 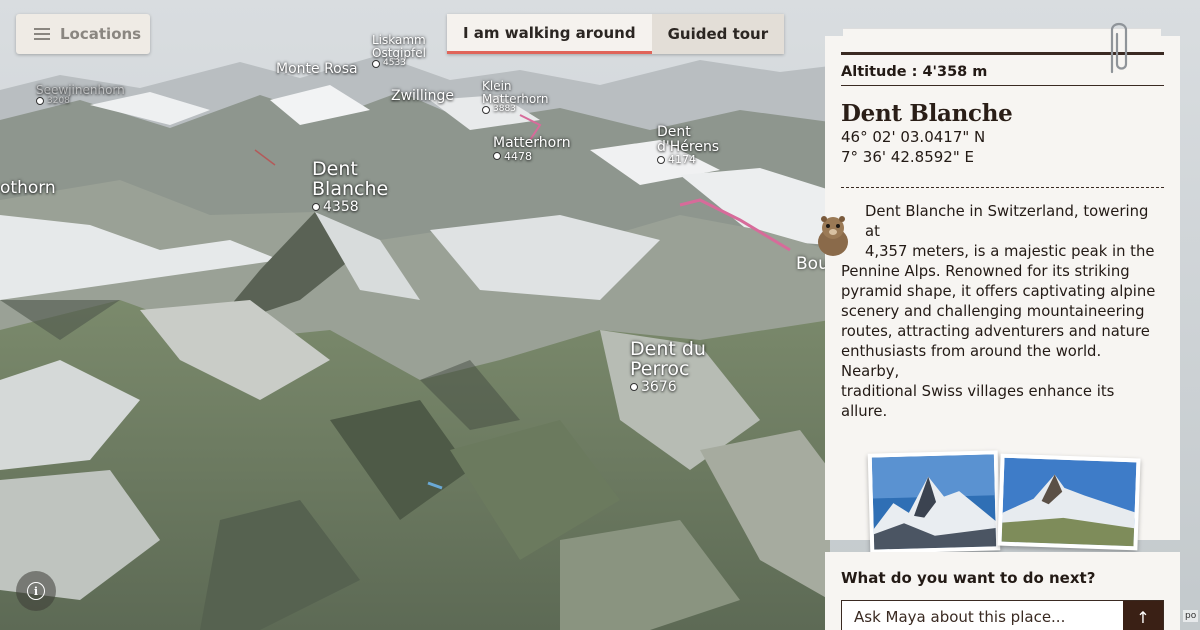 I want to click on info-icon: i, so click(x=36, y=591).